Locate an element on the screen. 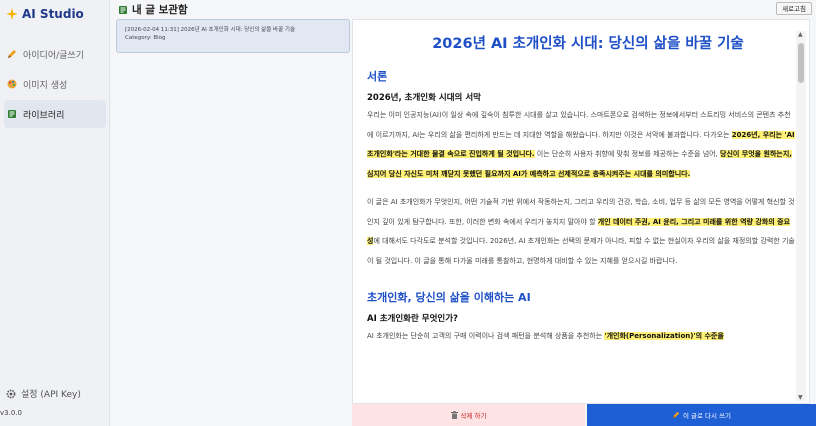 The width and height of the screenshot is (816, 426). palette-icon is located at coordinates (12, 84).